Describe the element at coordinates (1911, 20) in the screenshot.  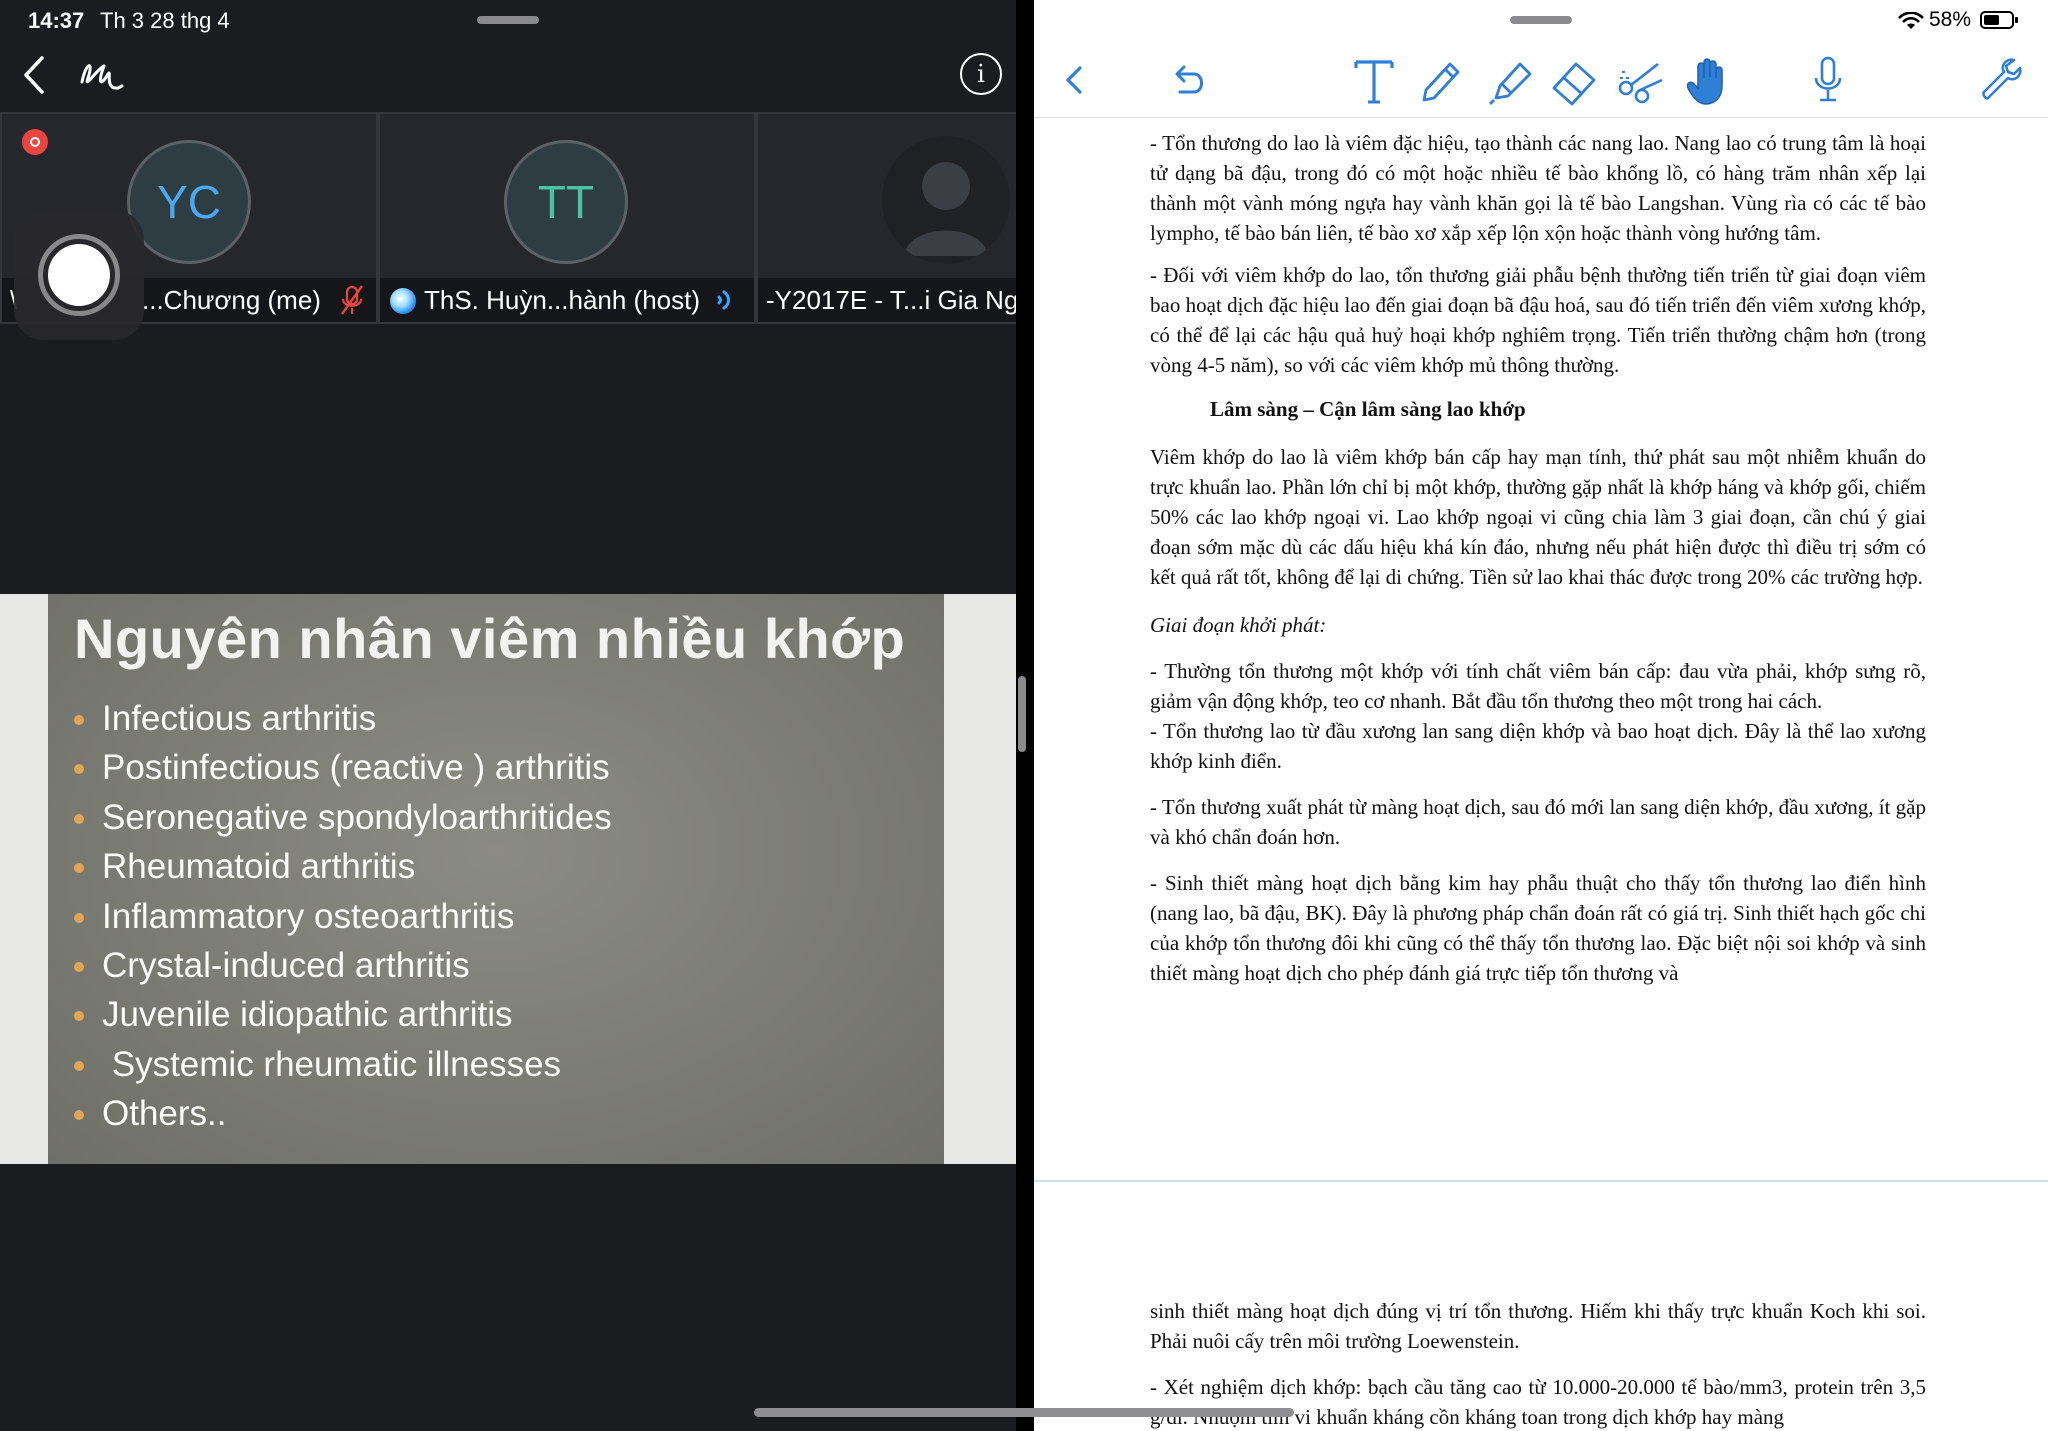
I see `wifi-icon` at that location.